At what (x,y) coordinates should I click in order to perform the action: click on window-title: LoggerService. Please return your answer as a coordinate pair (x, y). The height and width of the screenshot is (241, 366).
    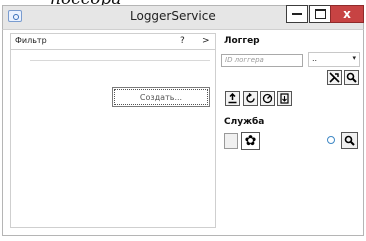
    Looking at the image, I should click on (173, 16).